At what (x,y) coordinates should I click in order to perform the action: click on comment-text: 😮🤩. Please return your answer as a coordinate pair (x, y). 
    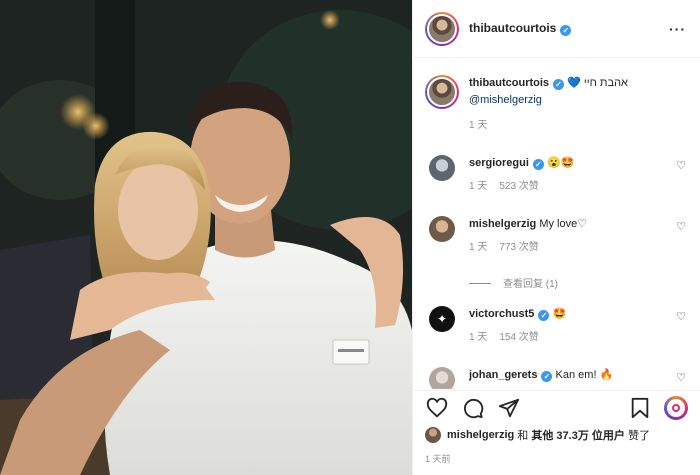
    Looking at the image, I should click on (560, 163).